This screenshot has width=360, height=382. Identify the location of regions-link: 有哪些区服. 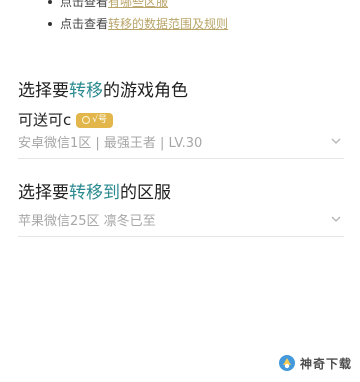
(138, 4).